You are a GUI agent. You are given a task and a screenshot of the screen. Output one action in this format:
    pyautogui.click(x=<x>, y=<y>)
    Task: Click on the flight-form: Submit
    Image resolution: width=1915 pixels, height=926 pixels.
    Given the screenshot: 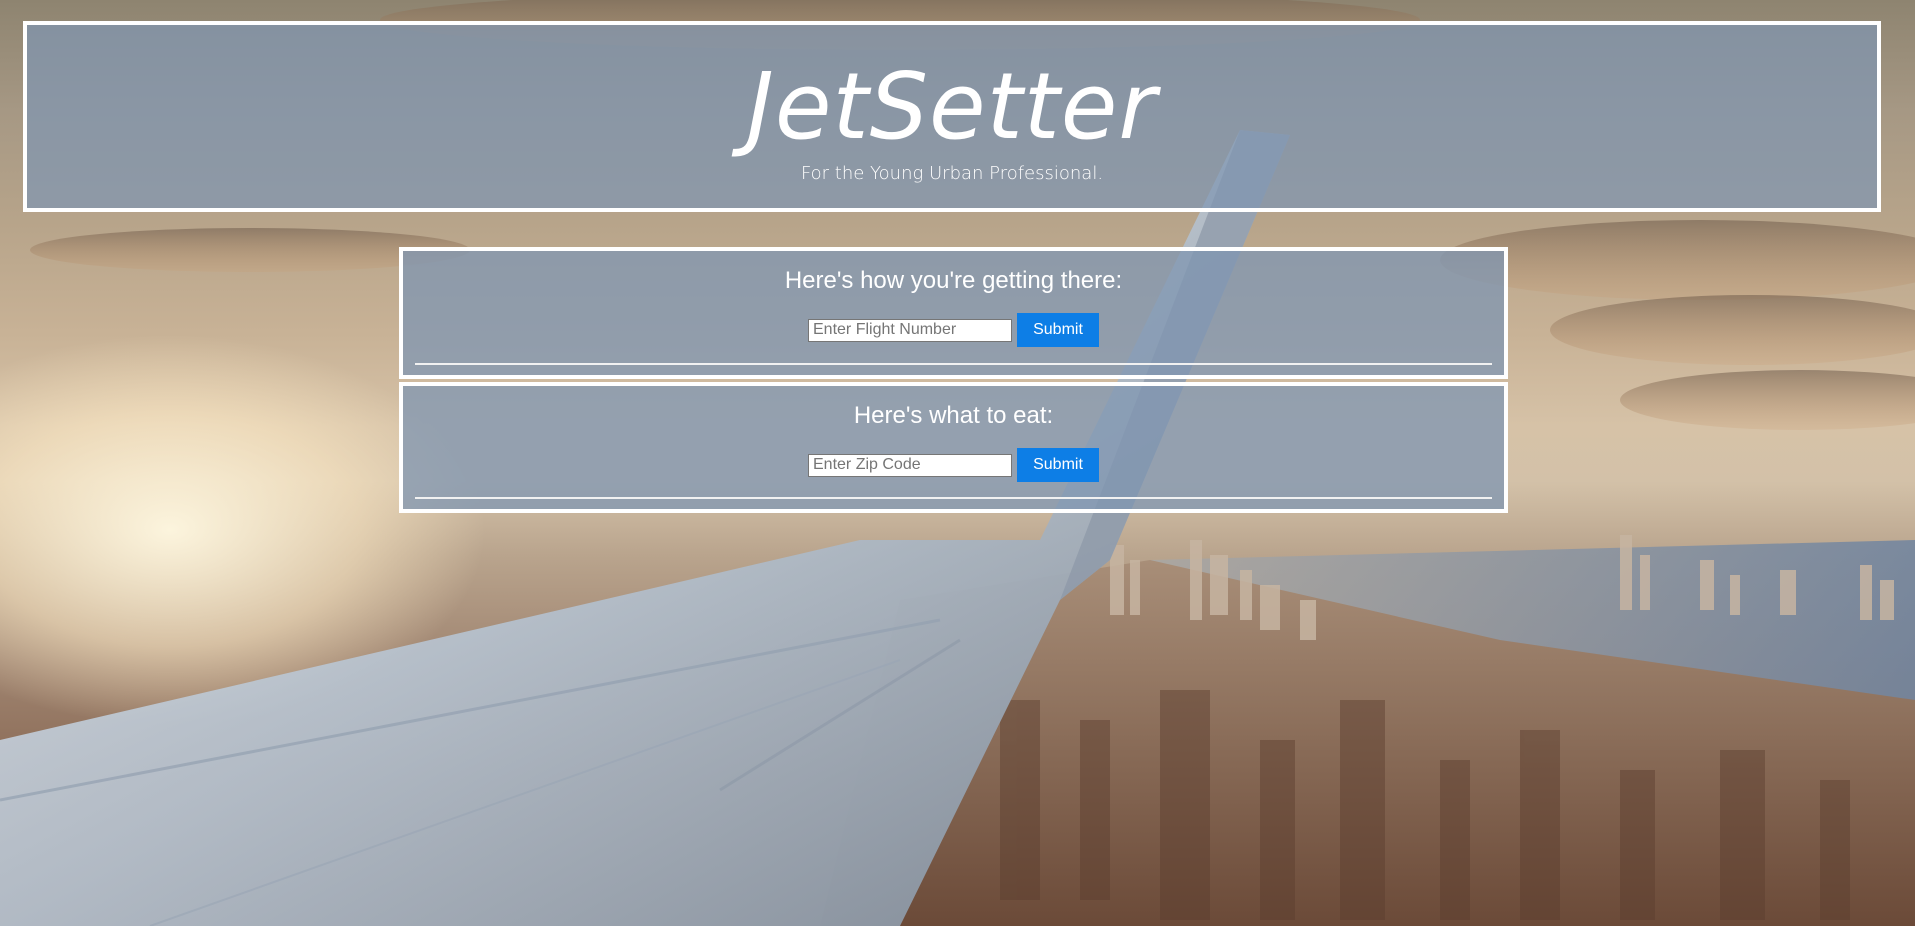 What is the action you would take?
    pyautogui.click(x=953, y=330)
    